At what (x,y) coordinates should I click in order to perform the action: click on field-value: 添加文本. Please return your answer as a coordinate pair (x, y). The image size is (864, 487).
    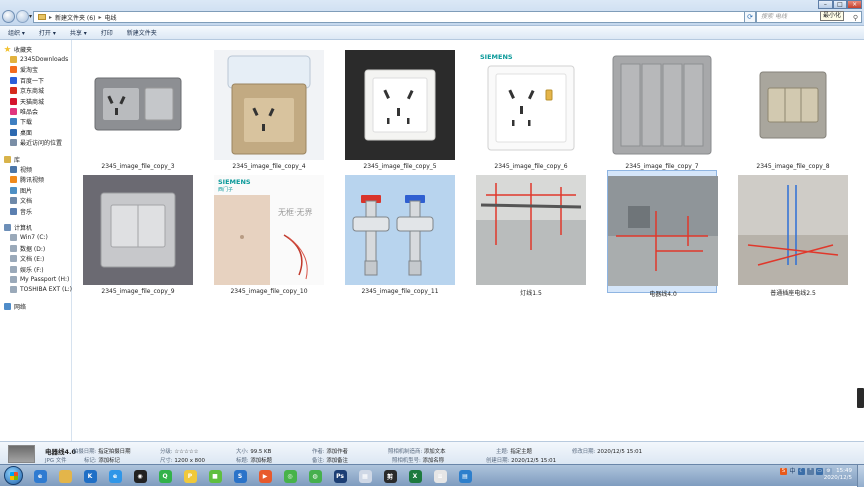
    Looking at the image, I should click on (435, 452).